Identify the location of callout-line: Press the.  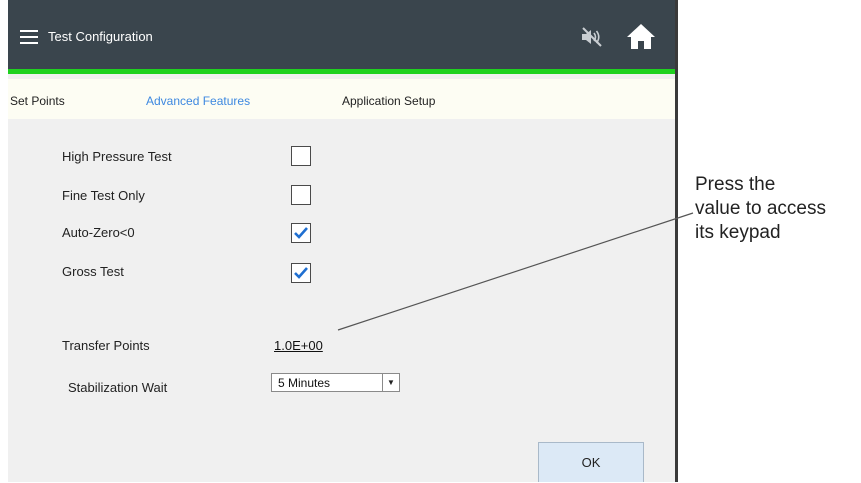
(735, 184).